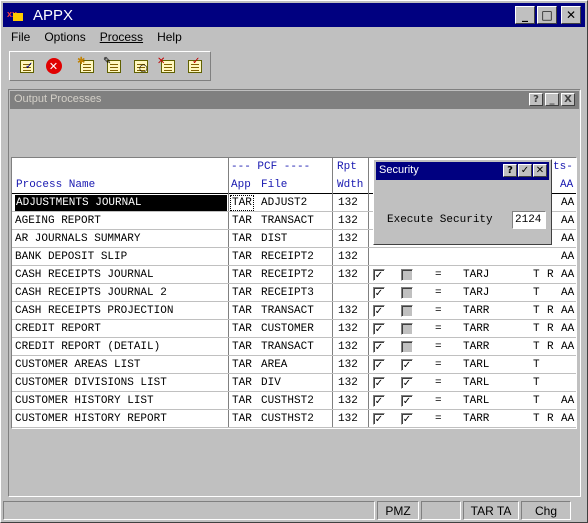 Image resolution: width=588 pixels, height=523 pixels. I want to click on security-help-button: ?, so click(510, 170).